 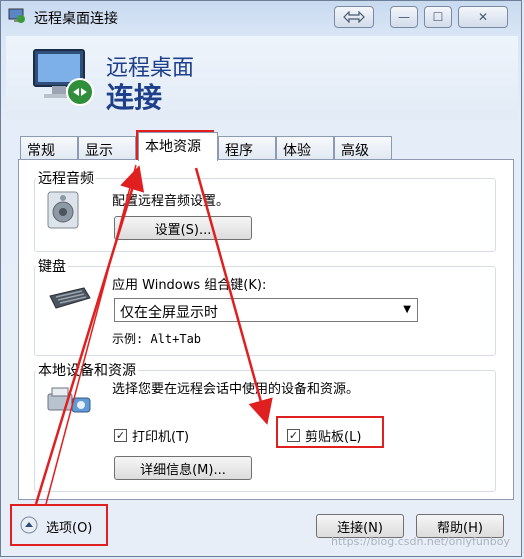 What do you see at coordinates (438, 17) in the screenshot?
I see `maximize-button: ☐` at bounding box center [438, 17].